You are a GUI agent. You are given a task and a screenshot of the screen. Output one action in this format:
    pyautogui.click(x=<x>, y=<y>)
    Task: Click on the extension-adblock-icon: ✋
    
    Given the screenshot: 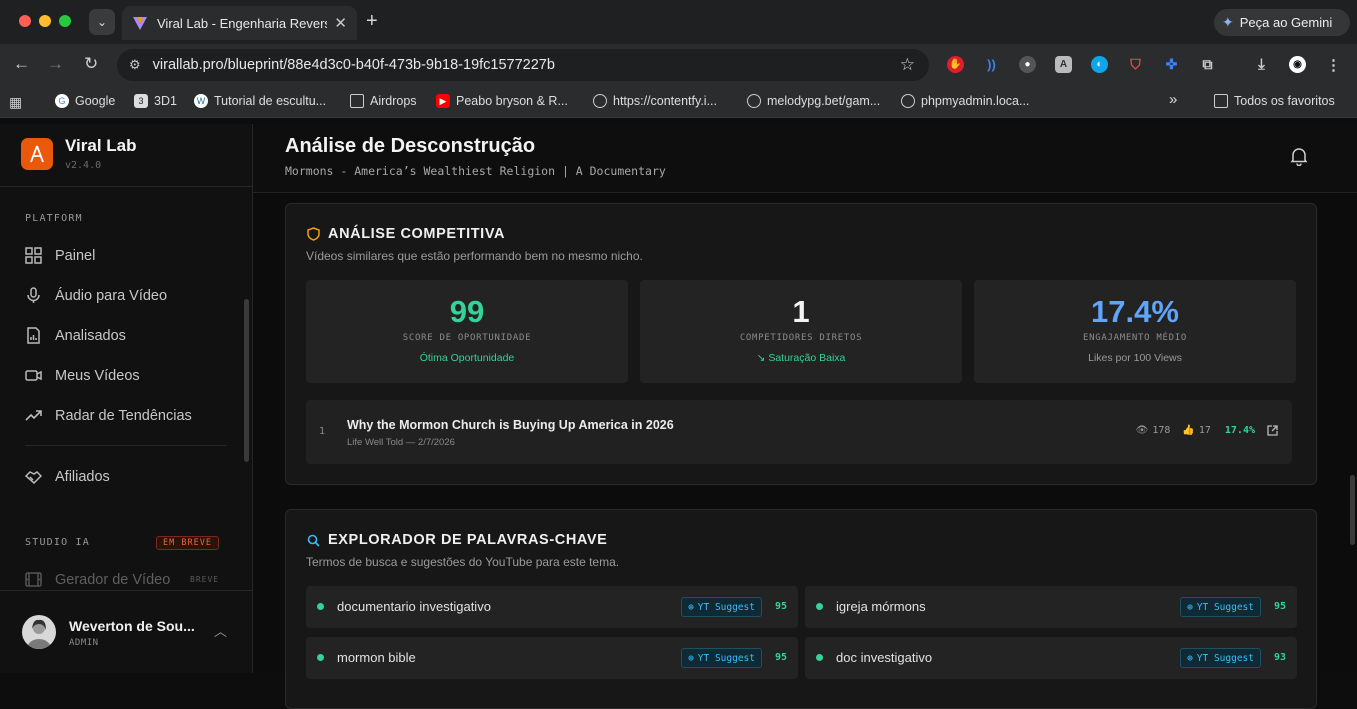 What is the action you would take?
    pyautogui.click(x=955, y=64)
    